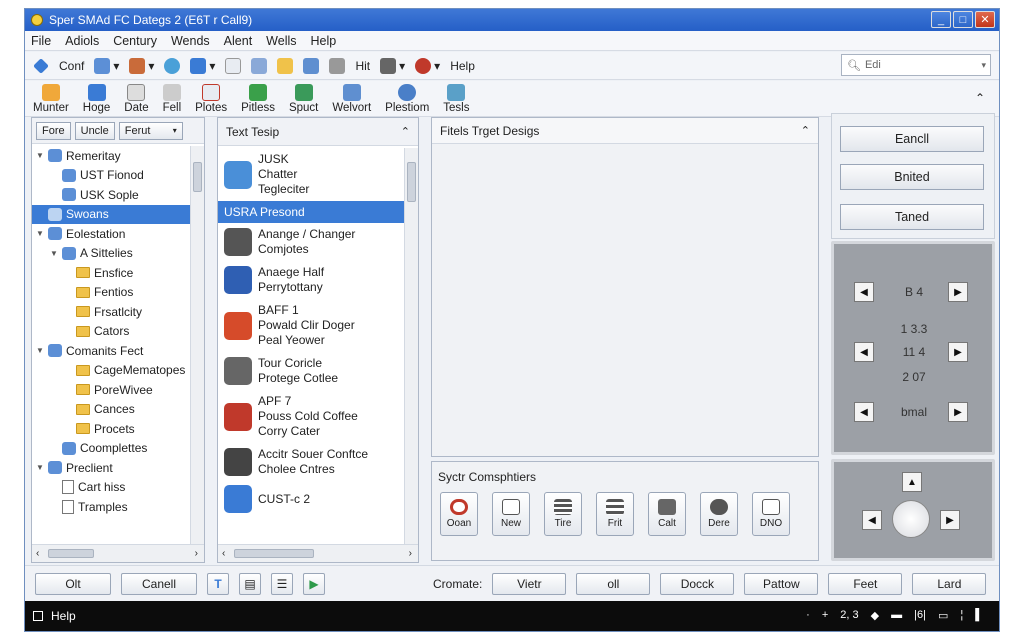  Describe the element at coordinates (311, 416) in the screenshot. I see `list-item: APF 7 Pouss Cold Coffee Corry Cater` at that location.